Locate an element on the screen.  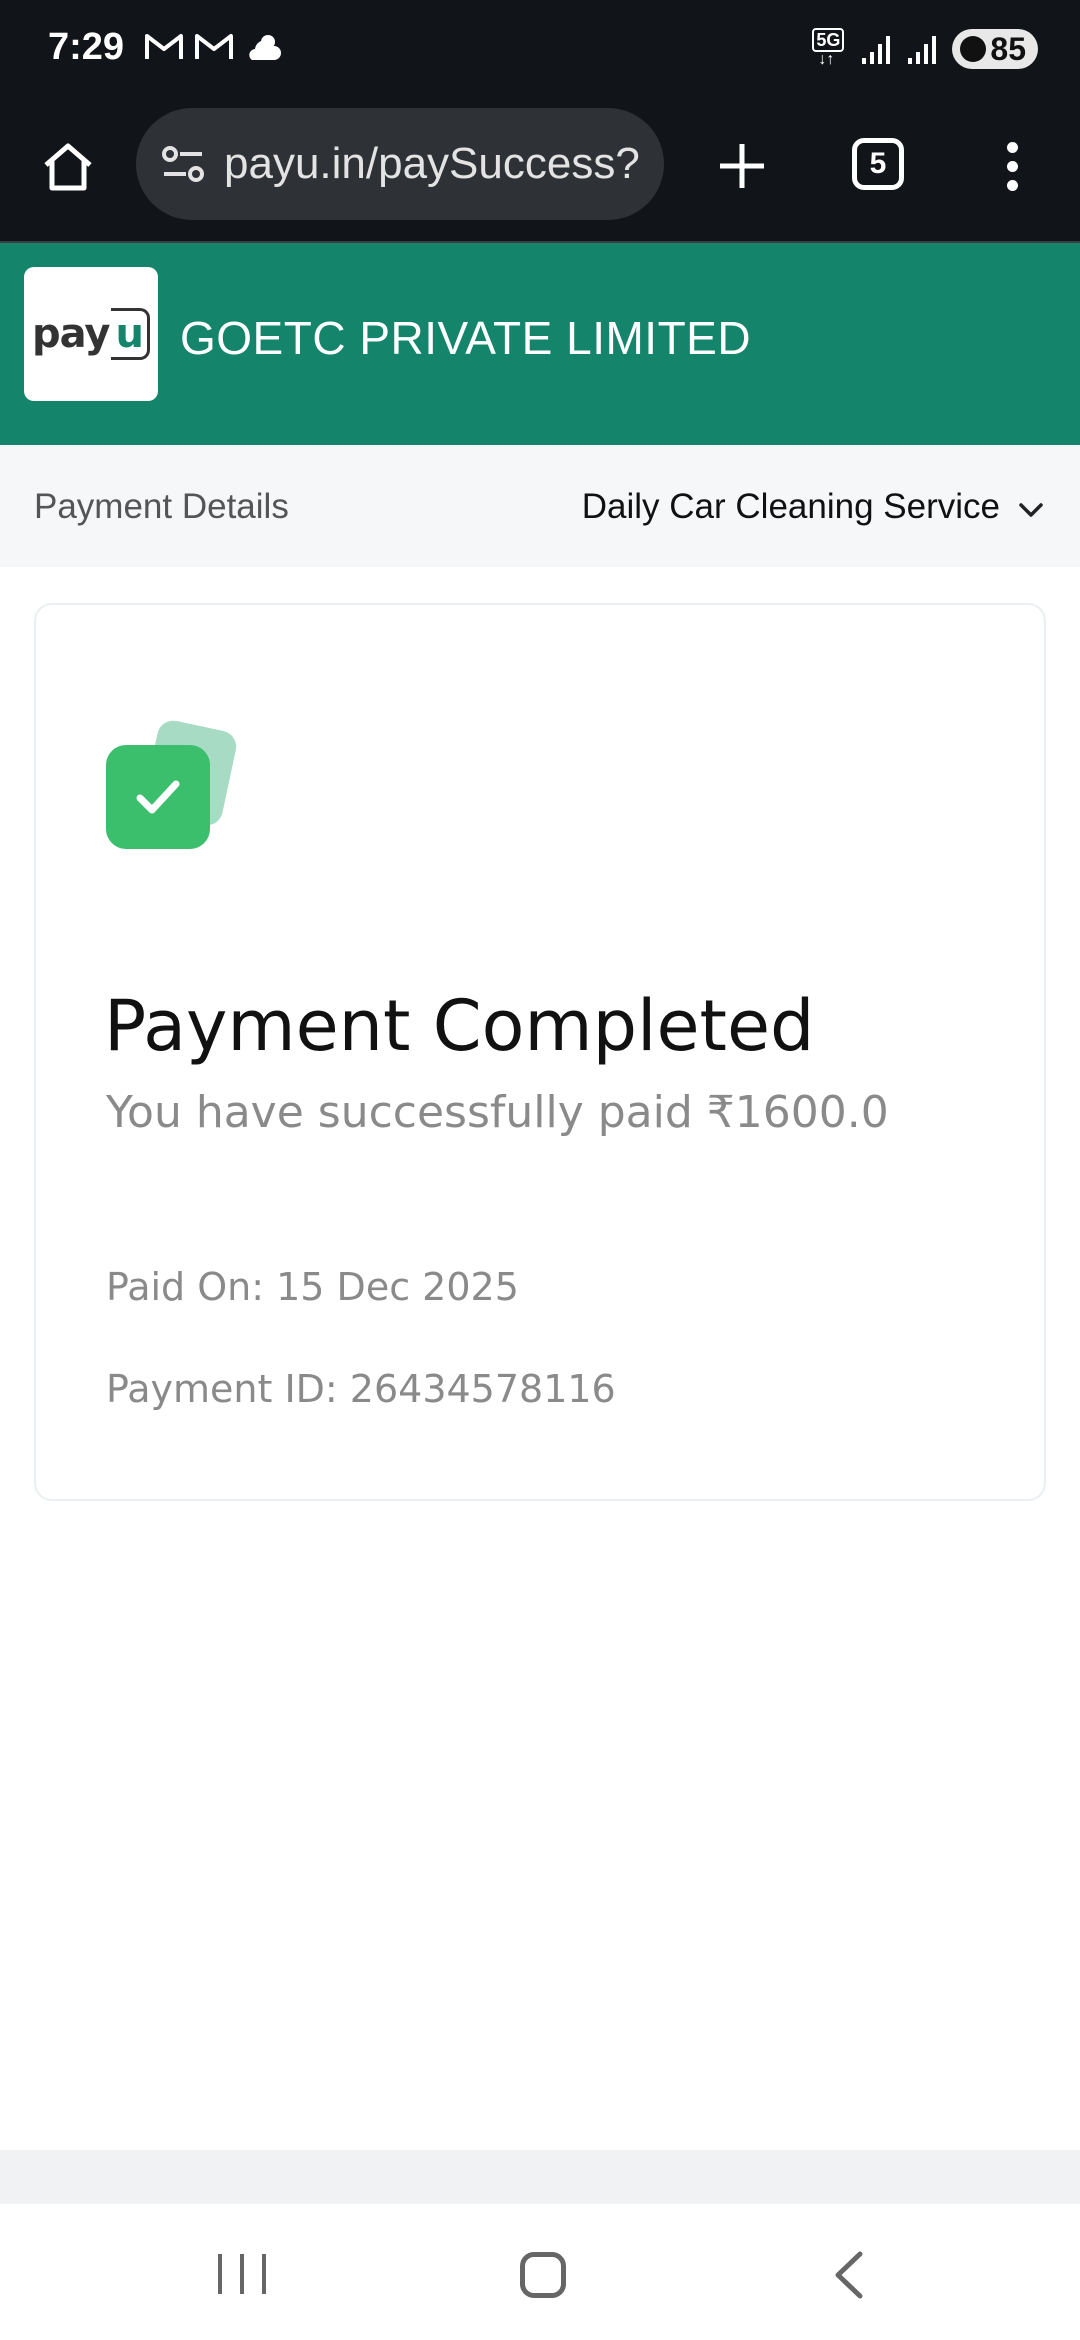
product-name: Daily Car Cleaning Service is located at coordinates (791, 507).